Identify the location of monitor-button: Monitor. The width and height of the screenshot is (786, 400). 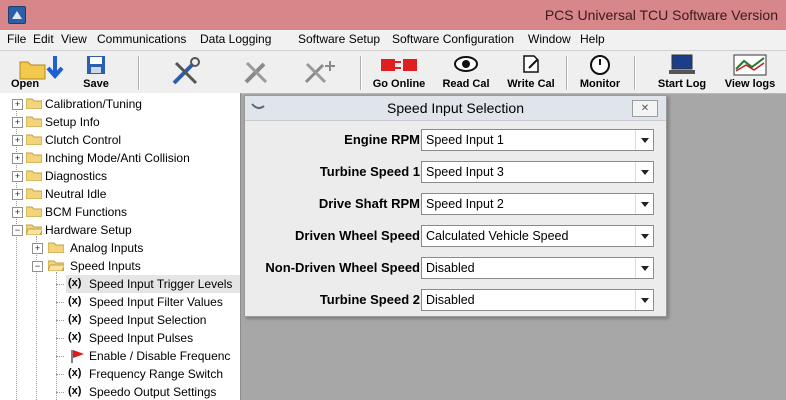
(600, 72).